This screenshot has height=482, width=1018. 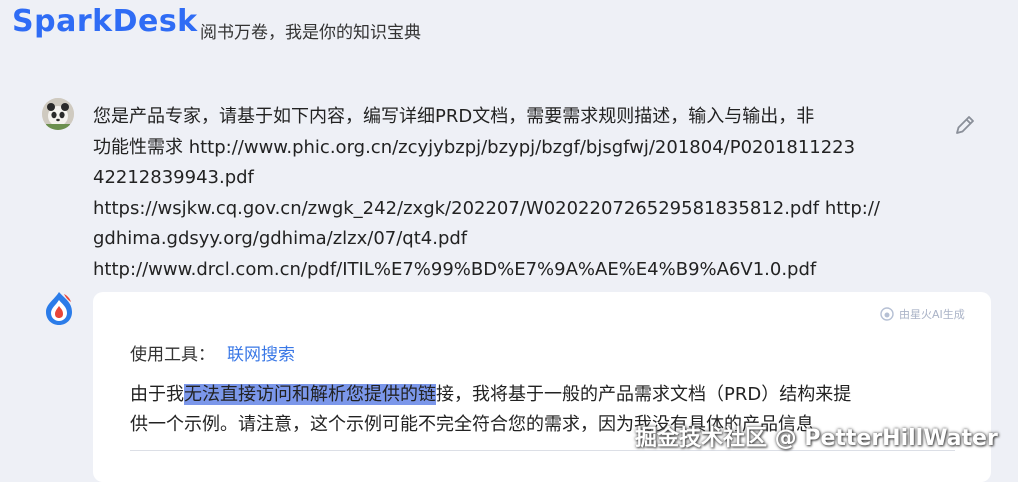 I want to click on answer-text: 由于我, so click(x=157, y=394).